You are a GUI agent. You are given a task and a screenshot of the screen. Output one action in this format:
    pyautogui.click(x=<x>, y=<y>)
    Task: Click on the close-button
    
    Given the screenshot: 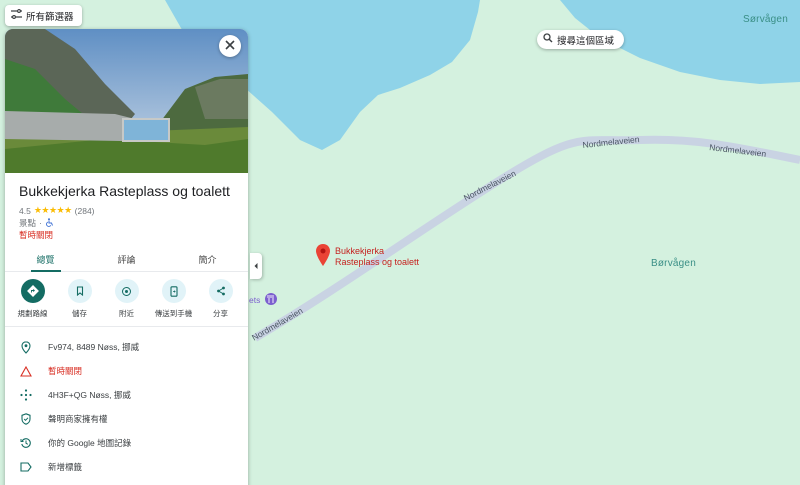 What is the action you would take?
    pyautogui.click(x=230, y=46)
    